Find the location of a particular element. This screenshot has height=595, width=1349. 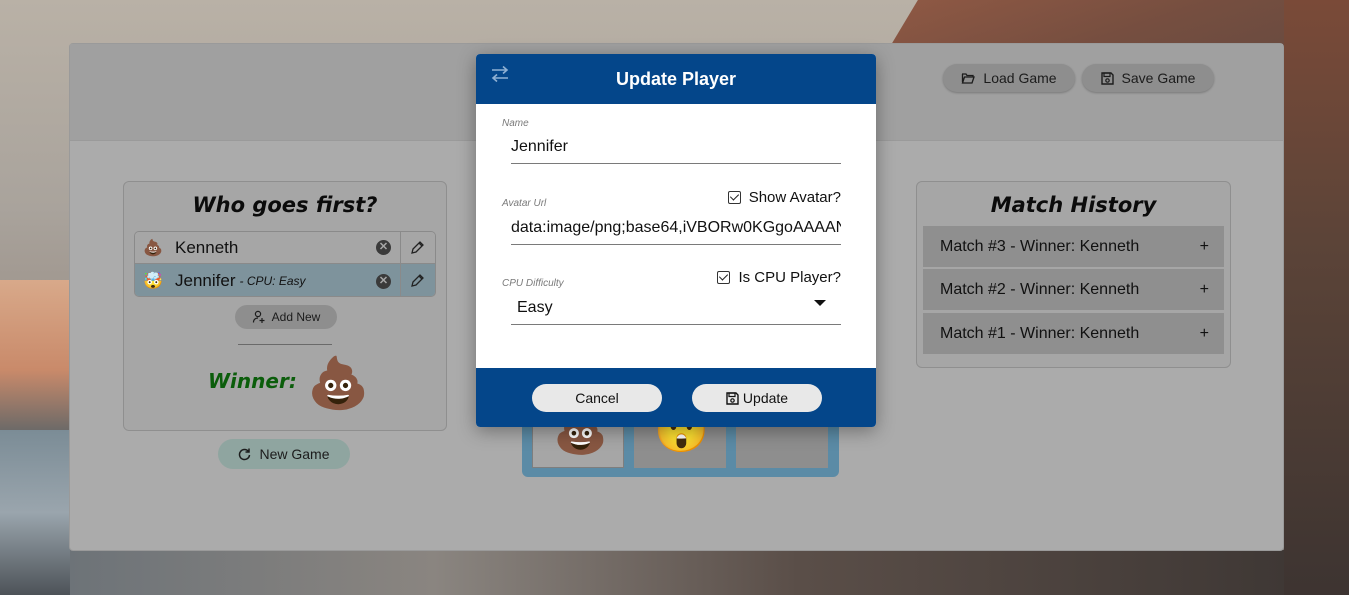

add-new-label: Add New is located at coordinates (296, 317).